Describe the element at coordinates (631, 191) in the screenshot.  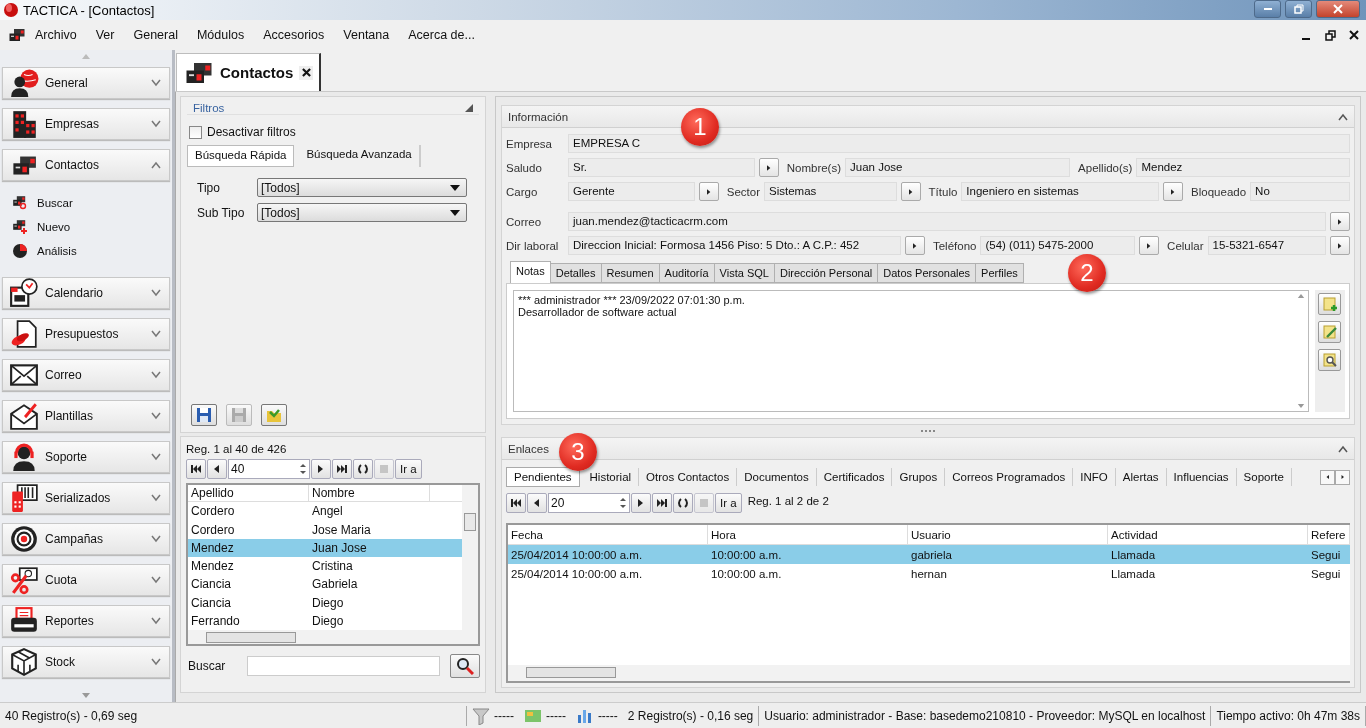
I see `text-field: Gerente` at that location.